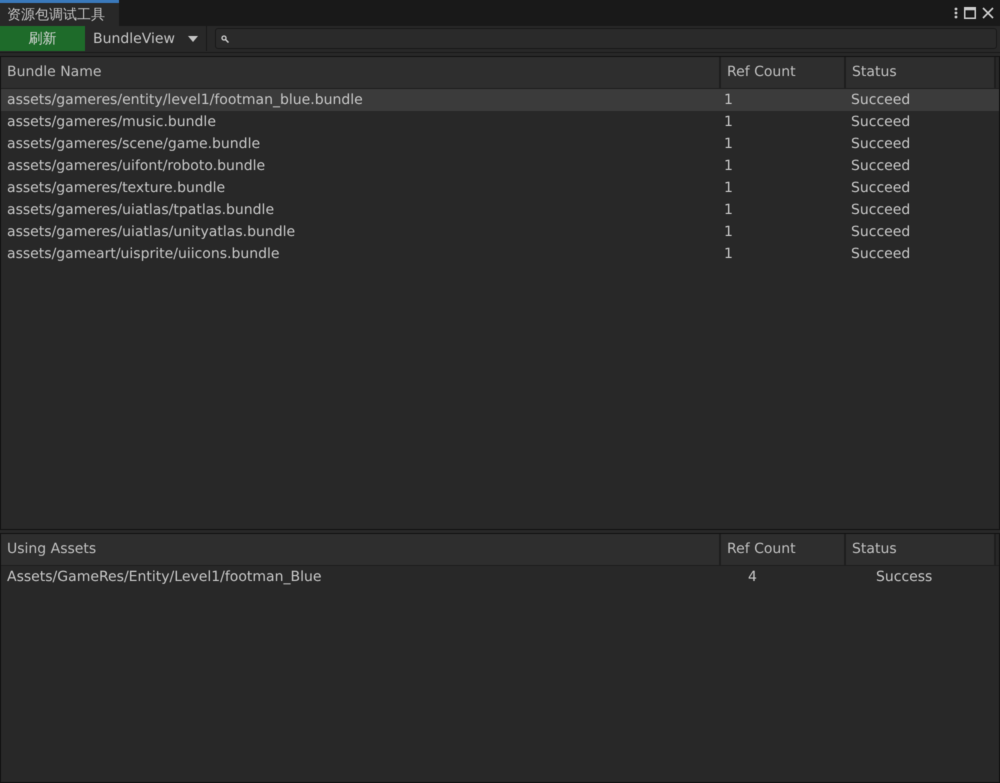  What do you see at coordinates (185, 100) in the screenshot?
I see `table-cell-text: assets/gameres/entity/level1/footman_blue.bundle` at bounding box center [185, 100].